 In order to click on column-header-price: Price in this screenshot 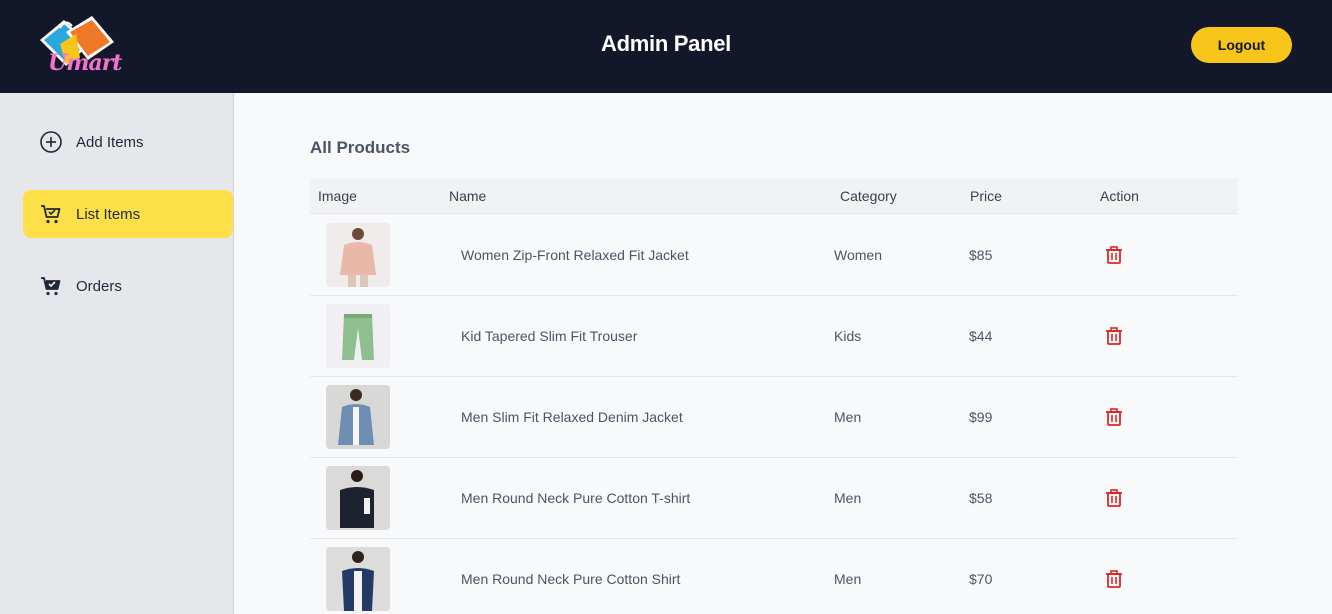, I will do `click(986, 196)`.